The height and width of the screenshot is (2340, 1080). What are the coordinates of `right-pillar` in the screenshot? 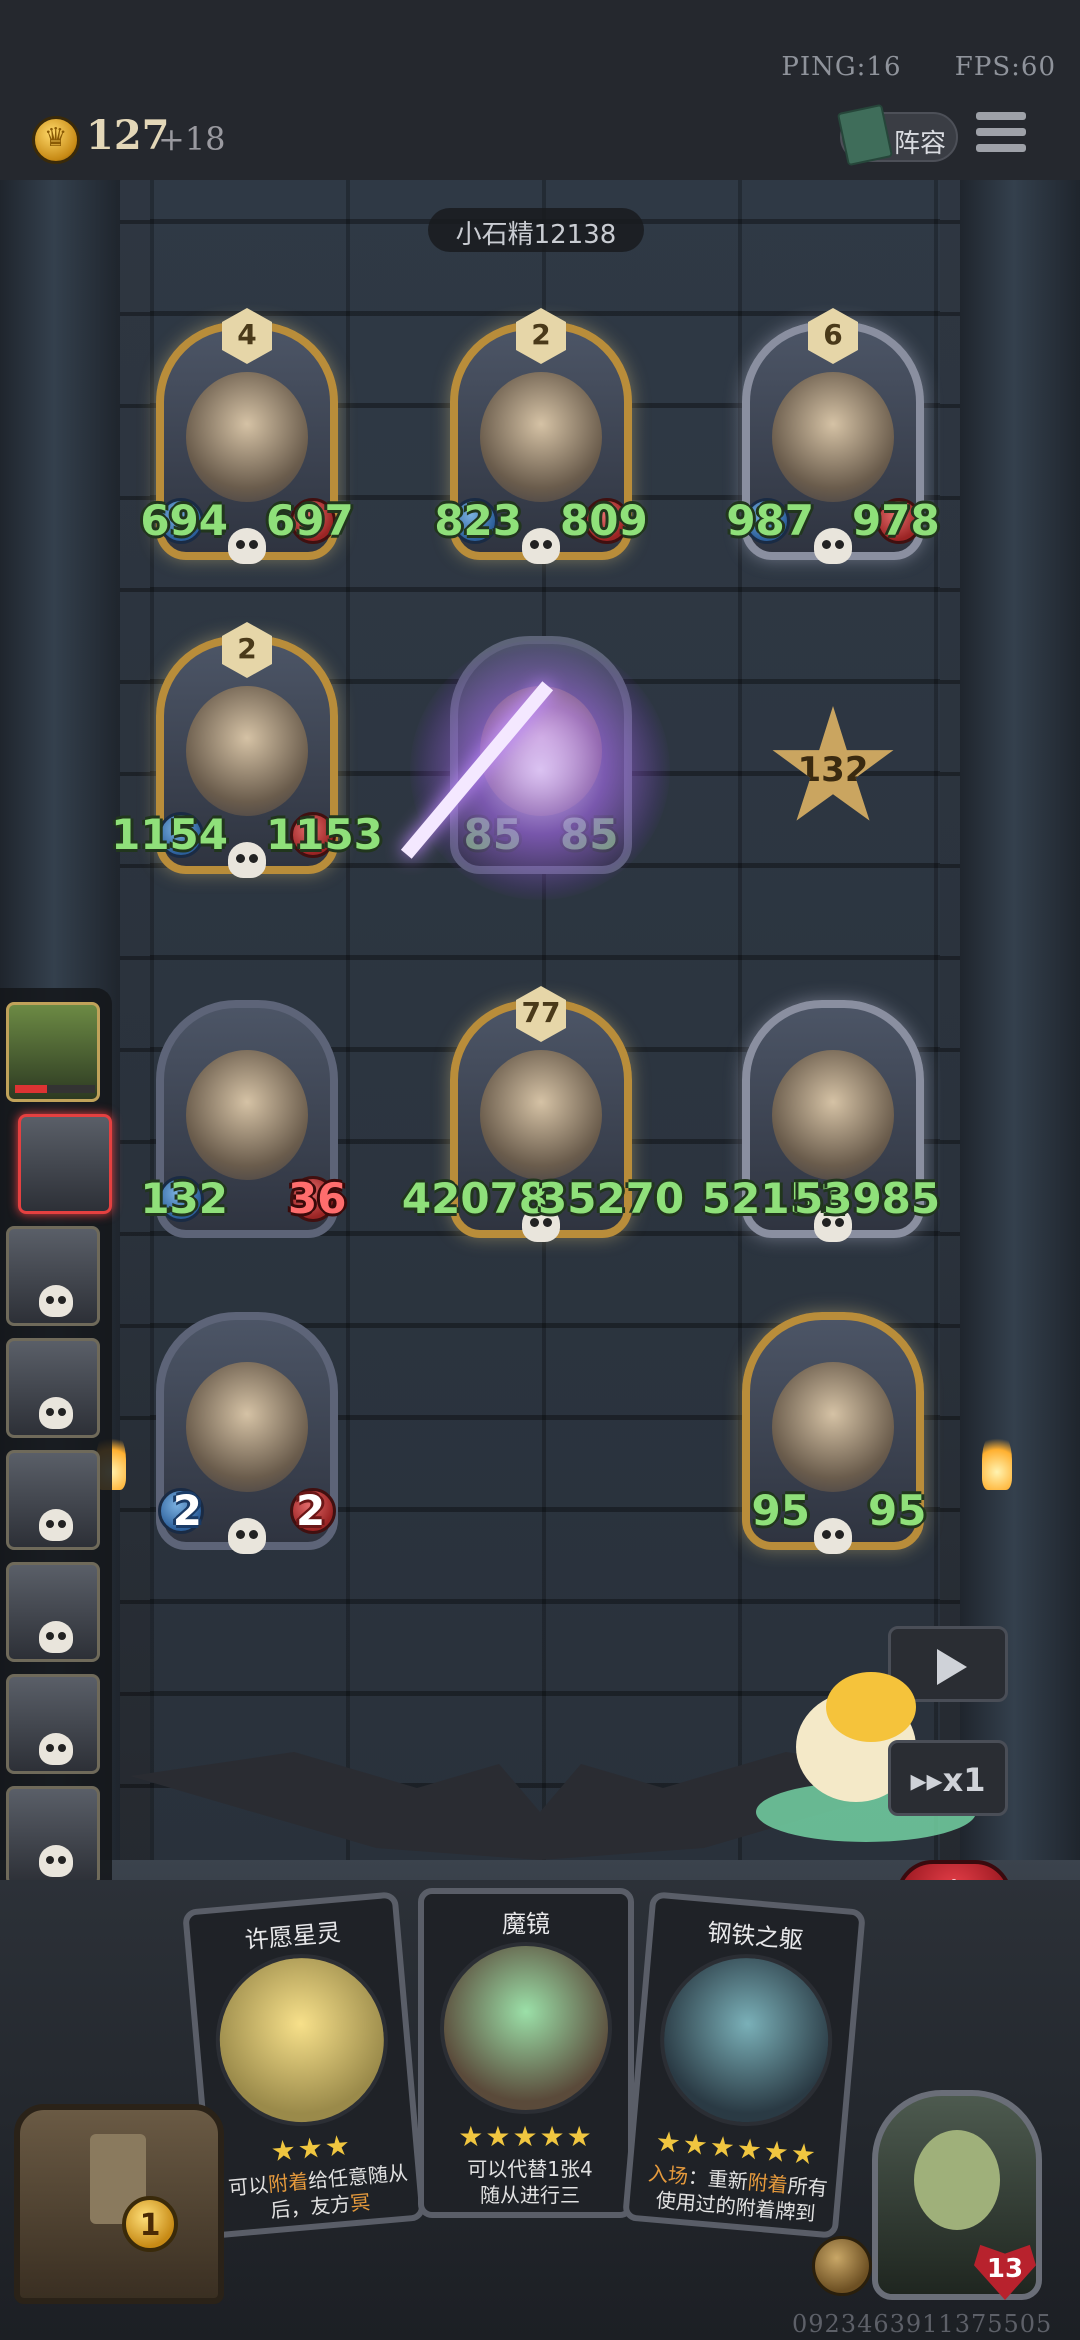 It's located at (1020, 1030).